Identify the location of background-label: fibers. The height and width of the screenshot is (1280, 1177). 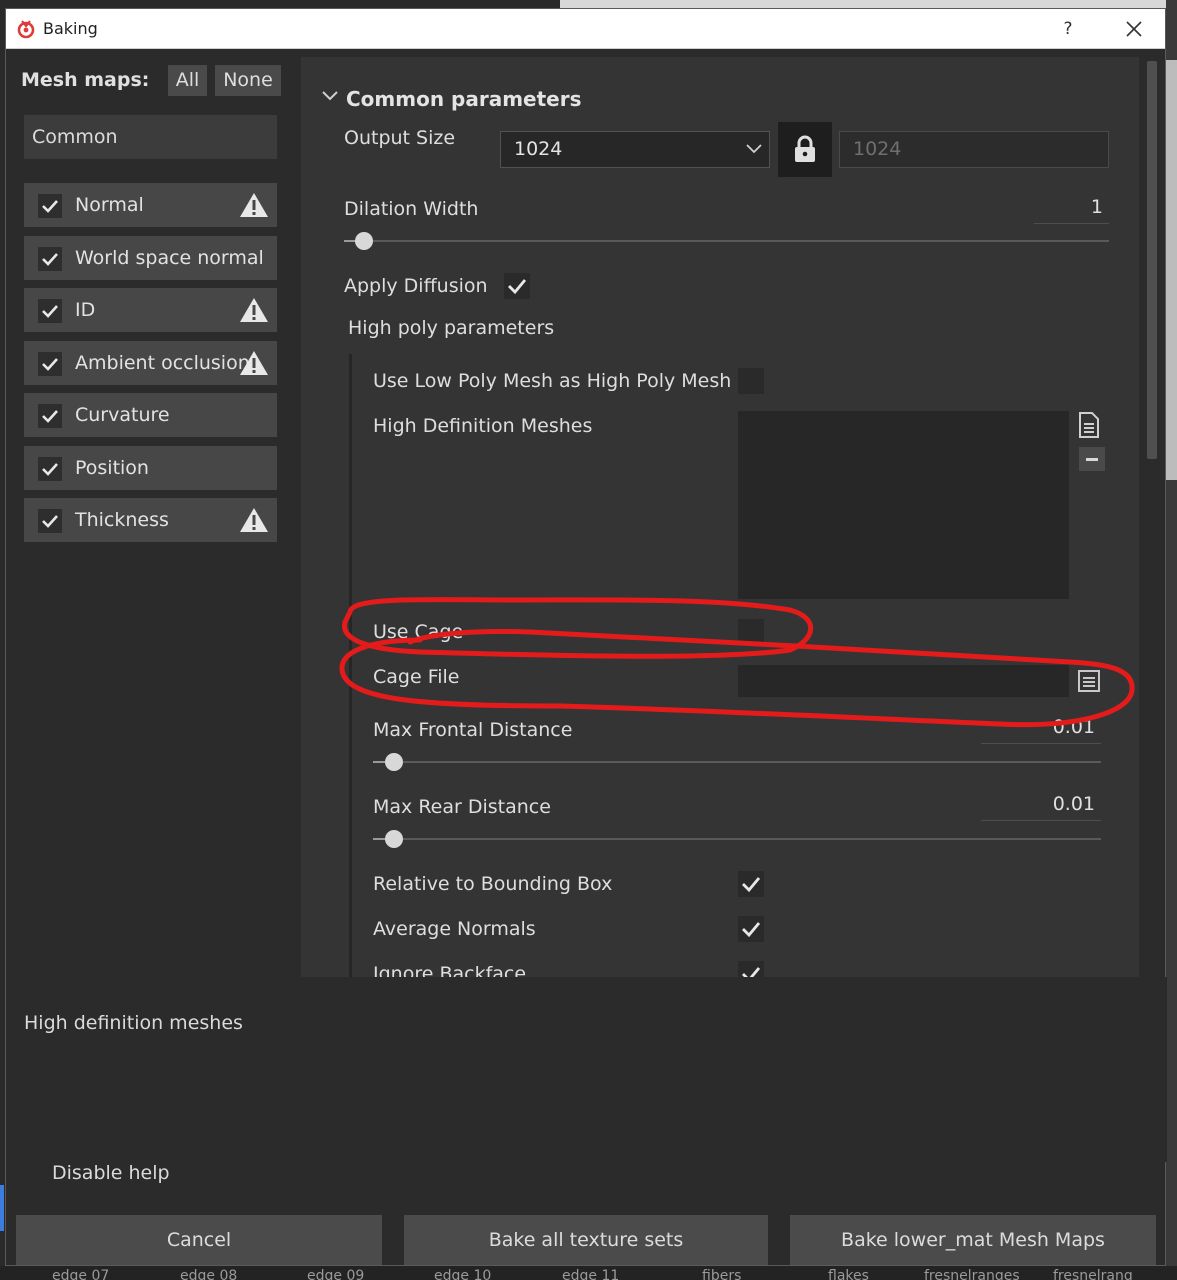
(722, 1274).